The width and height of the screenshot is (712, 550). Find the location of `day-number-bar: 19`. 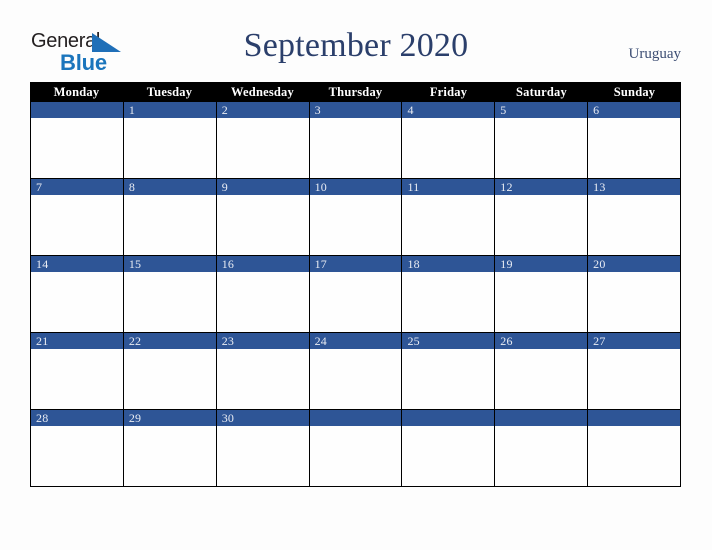

day-number-bar: 19 is located at coordinates (541, 264).